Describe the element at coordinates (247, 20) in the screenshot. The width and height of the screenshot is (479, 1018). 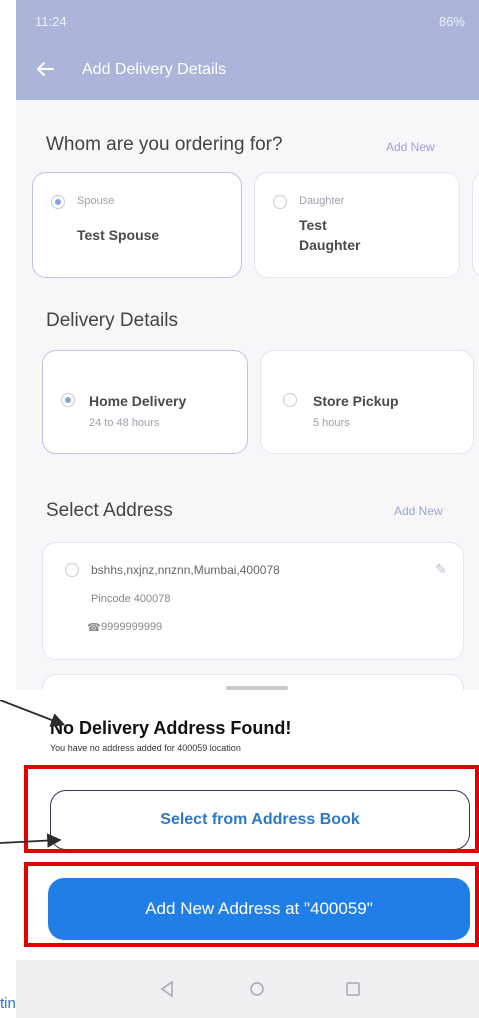
I see `status-bar: 11:24 86%` at that location.